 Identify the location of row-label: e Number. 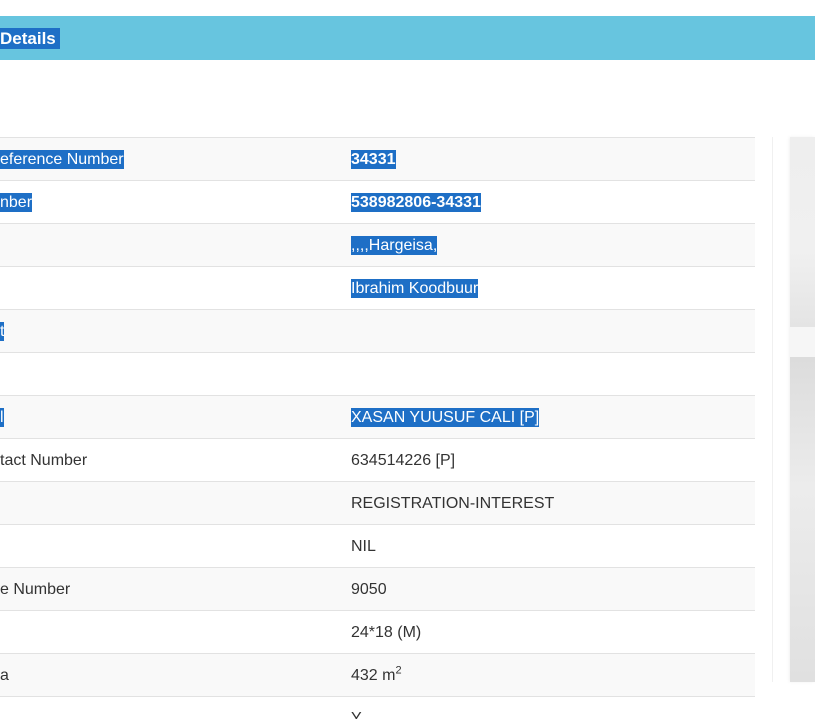
(35, 589).